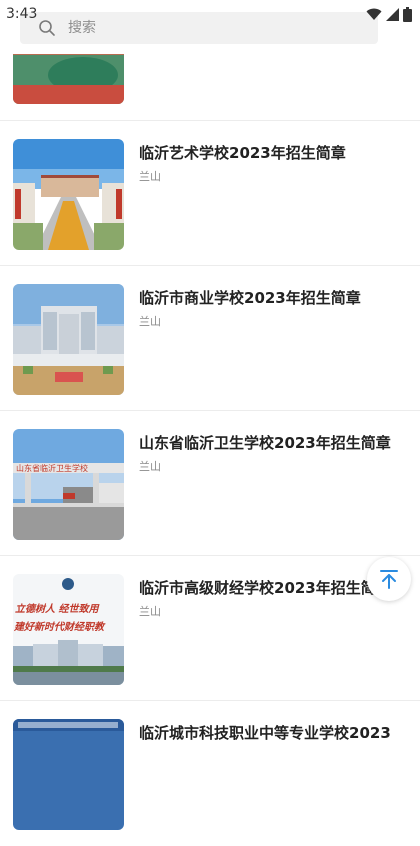 The height and width of the screenshot is (846, 420). What do you see at coordinates (22, 14) in the screenshot?
I see `status-time: 3:43` at bounding box center [22, 14].